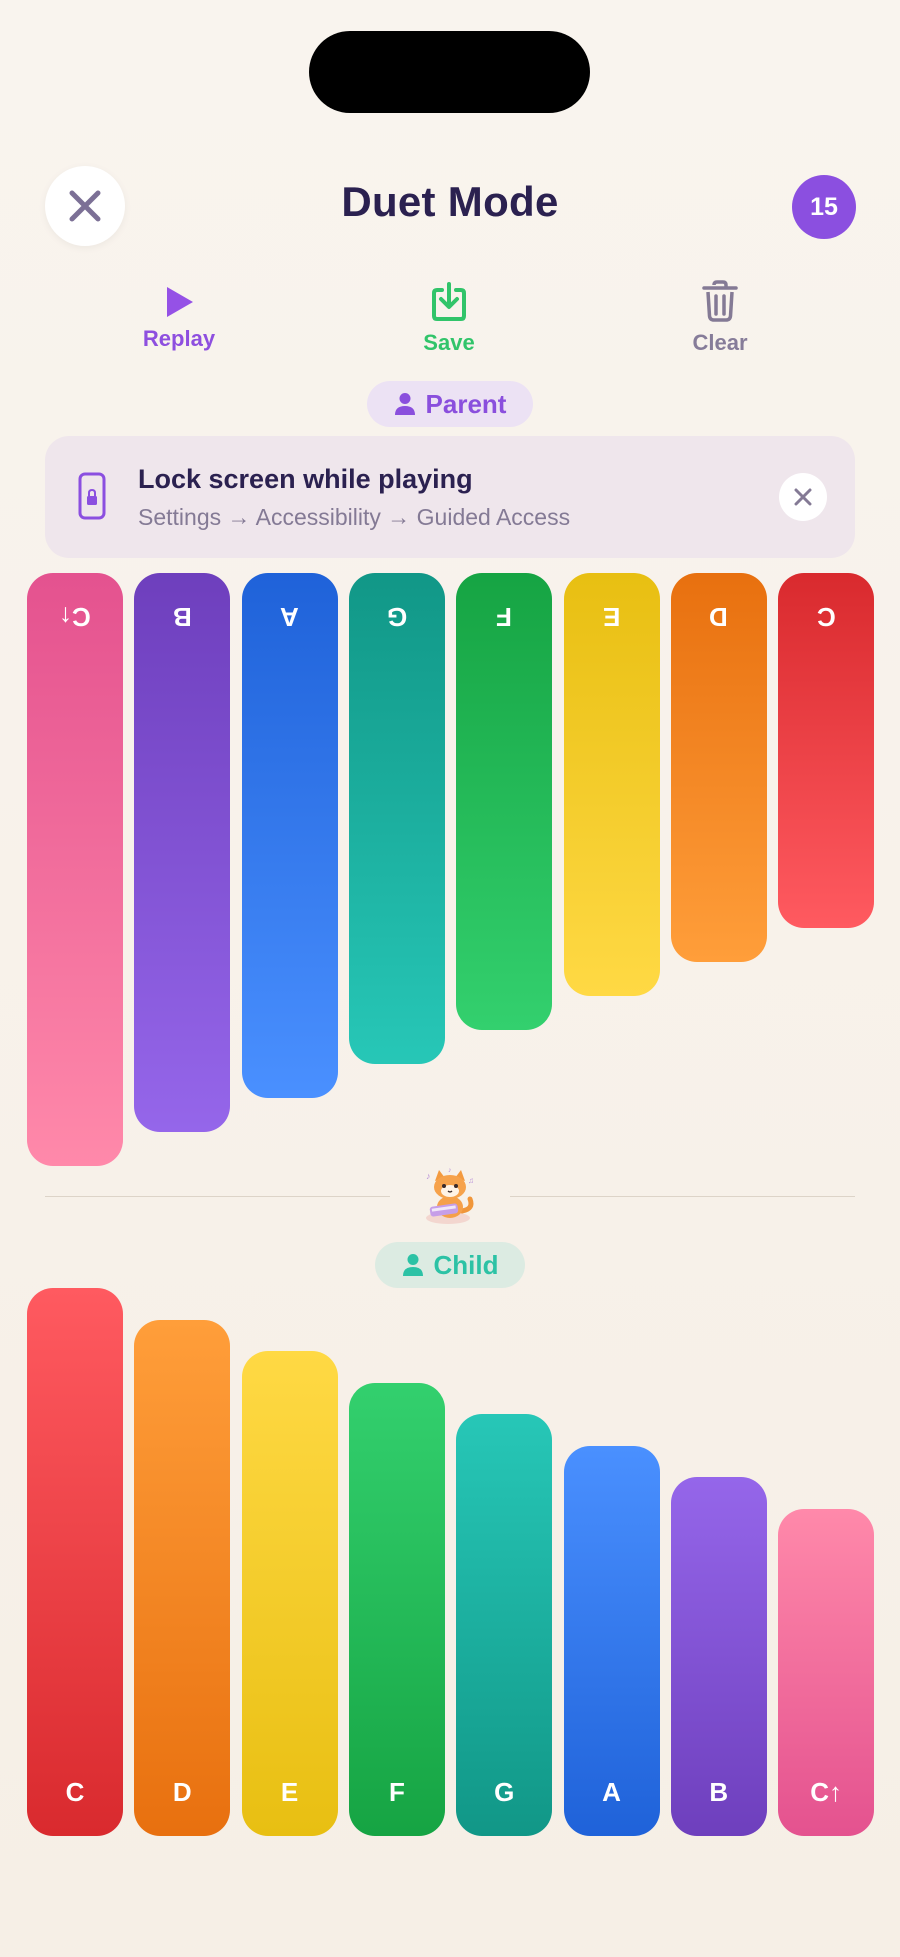  What do you see at coordinates (466, 403) in the screenshot?
I see `parent-label: Parent` at bounding box center [466, 403].